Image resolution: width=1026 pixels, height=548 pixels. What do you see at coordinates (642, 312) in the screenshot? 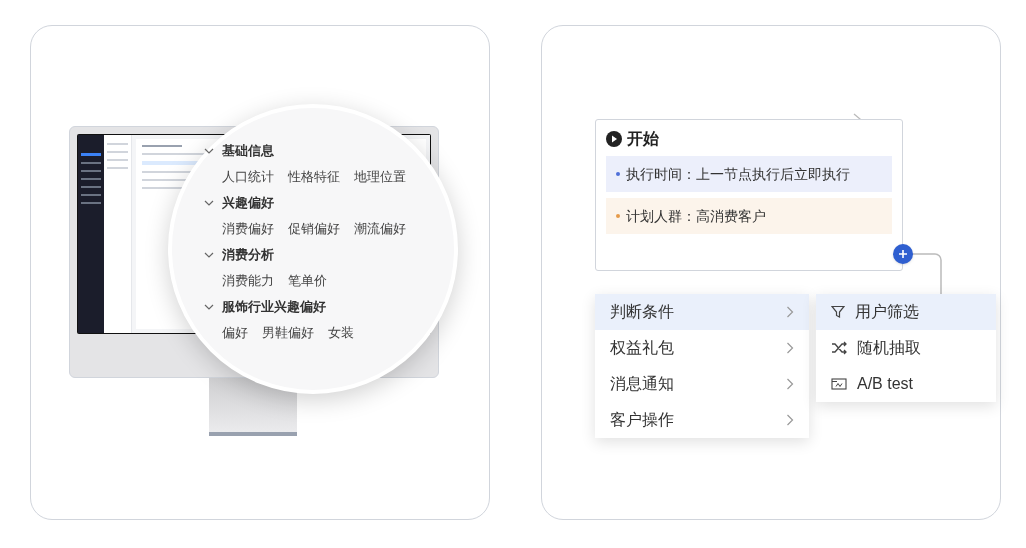
I see `menu-item-label: 判断条件` at bounding box center [642, 312].